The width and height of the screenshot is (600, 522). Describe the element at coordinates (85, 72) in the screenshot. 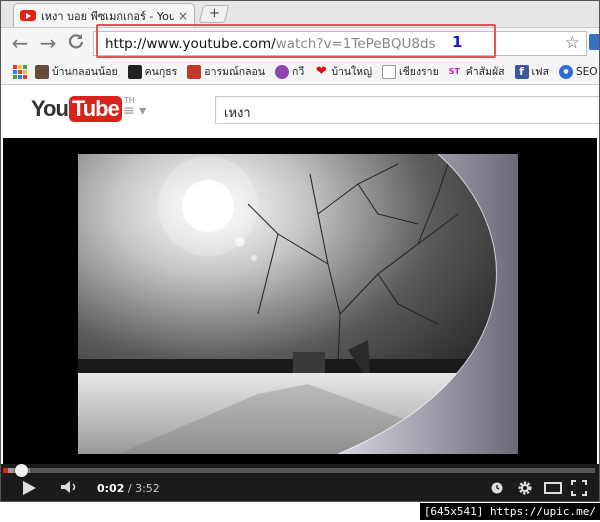

I see `bookmark-label: บ้านกลอนน้อย` at that location.